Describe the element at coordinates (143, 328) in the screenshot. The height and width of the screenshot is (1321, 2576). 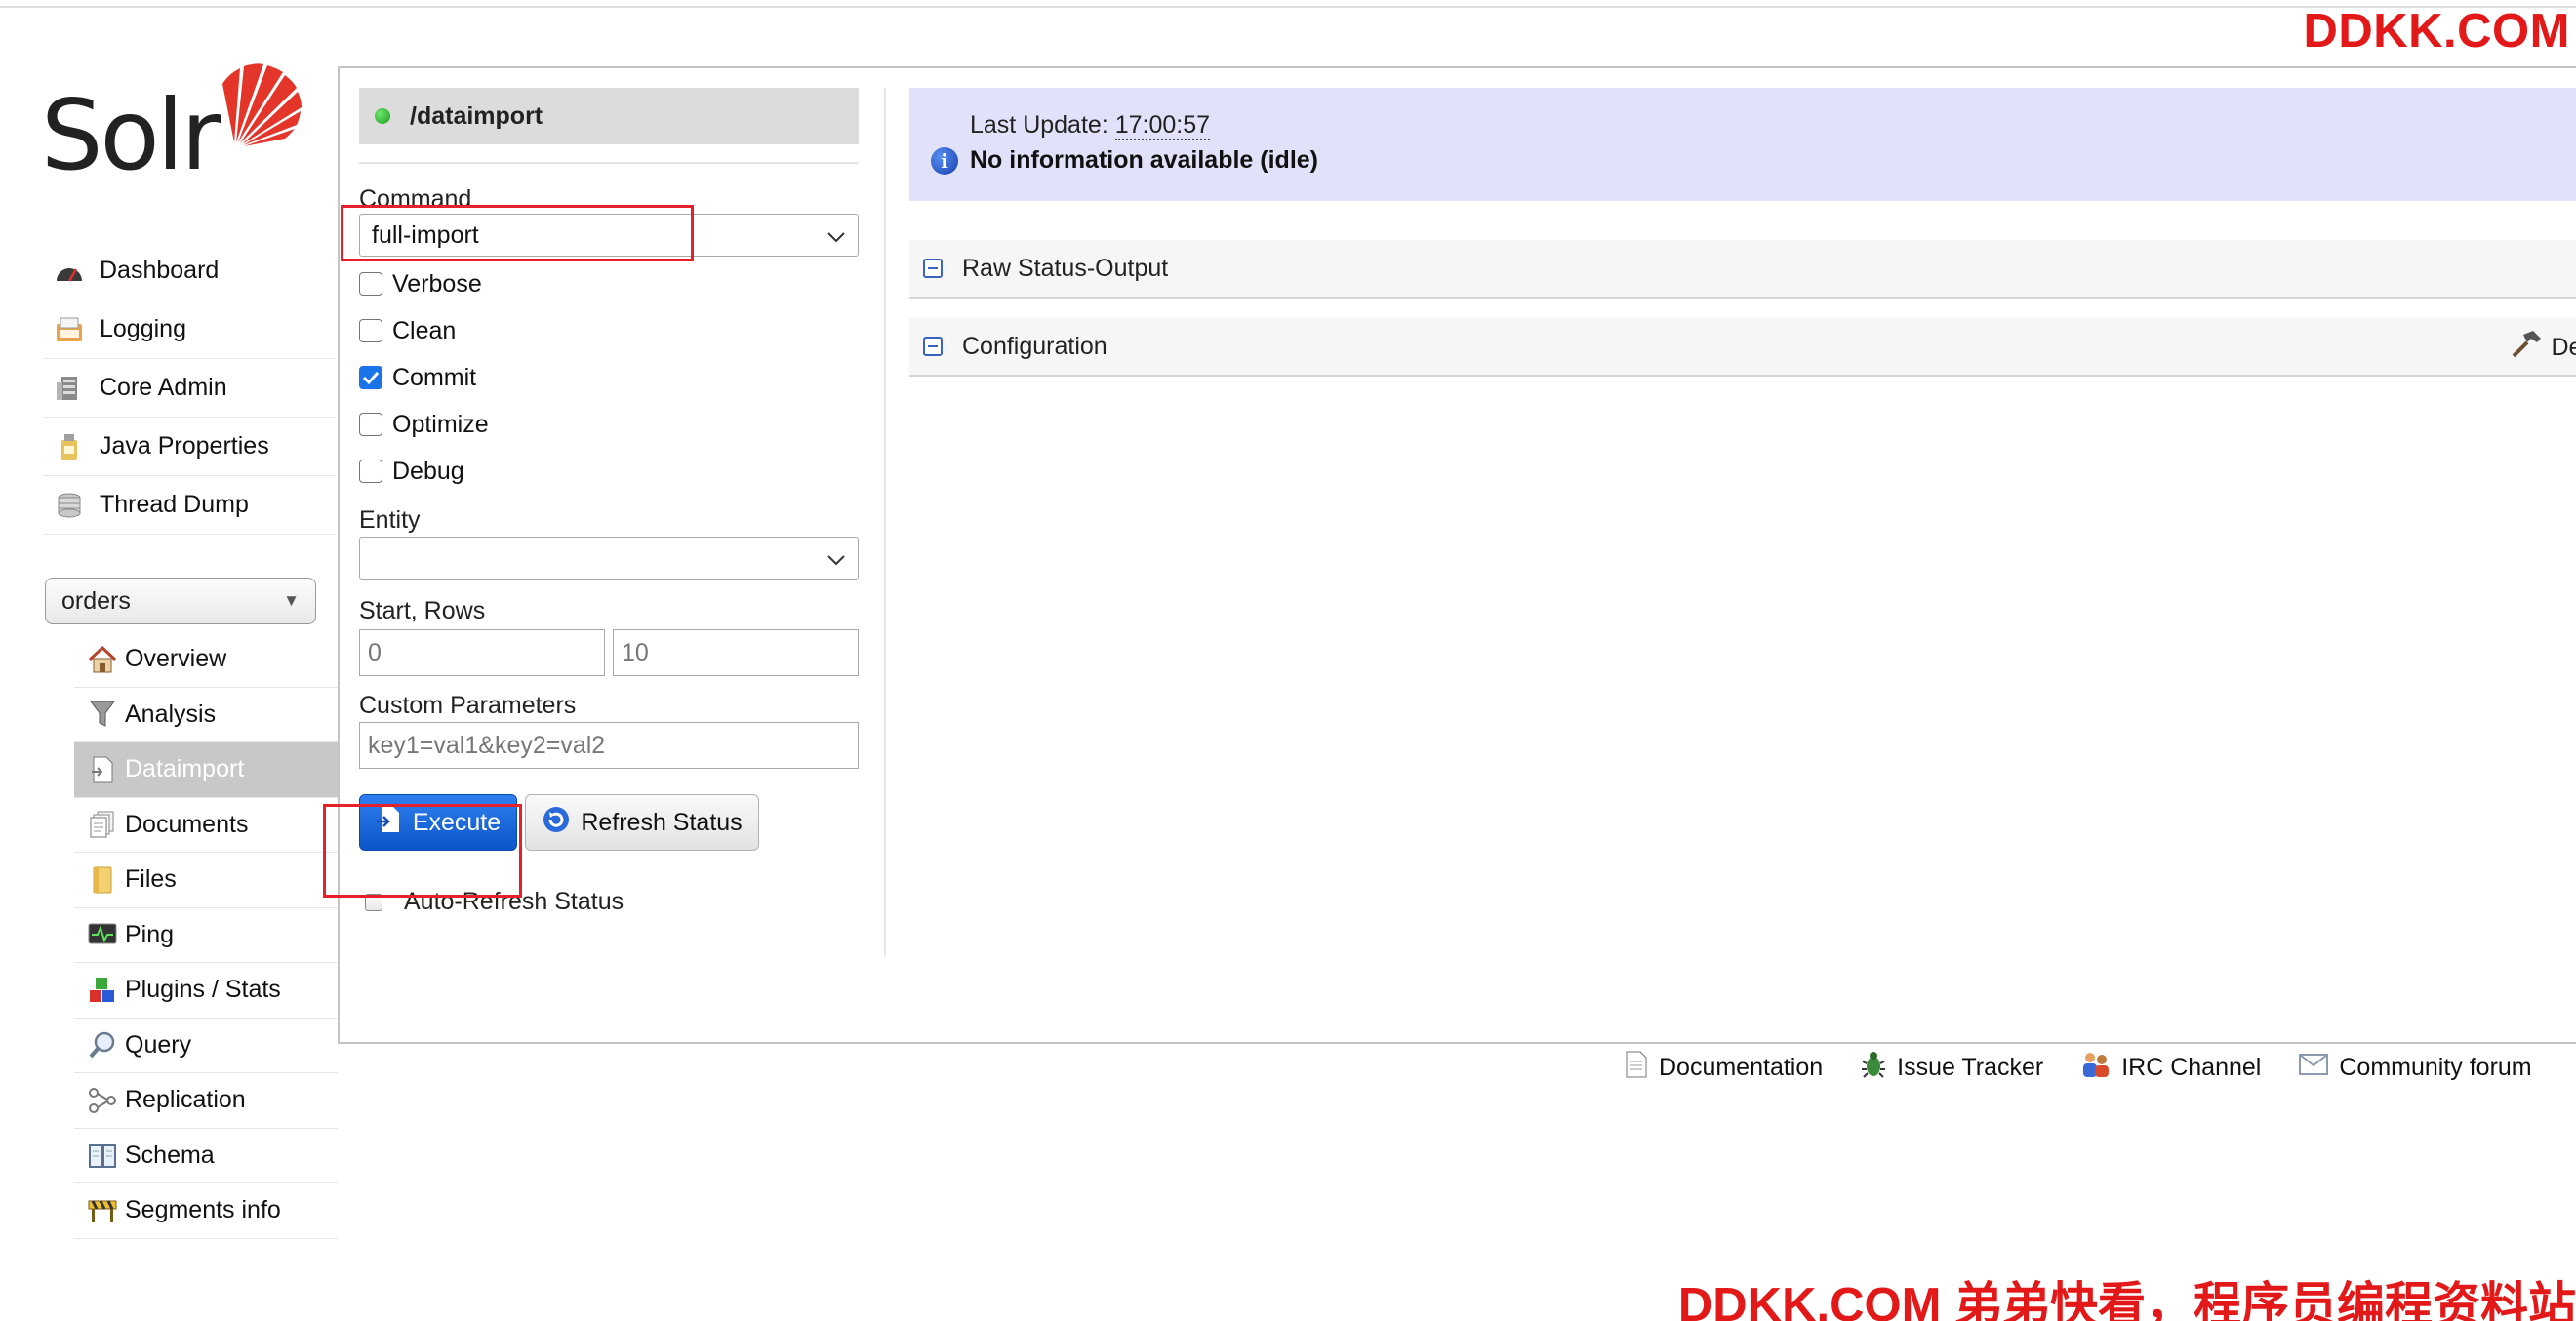
I see `nav-label: Logging` at that location.